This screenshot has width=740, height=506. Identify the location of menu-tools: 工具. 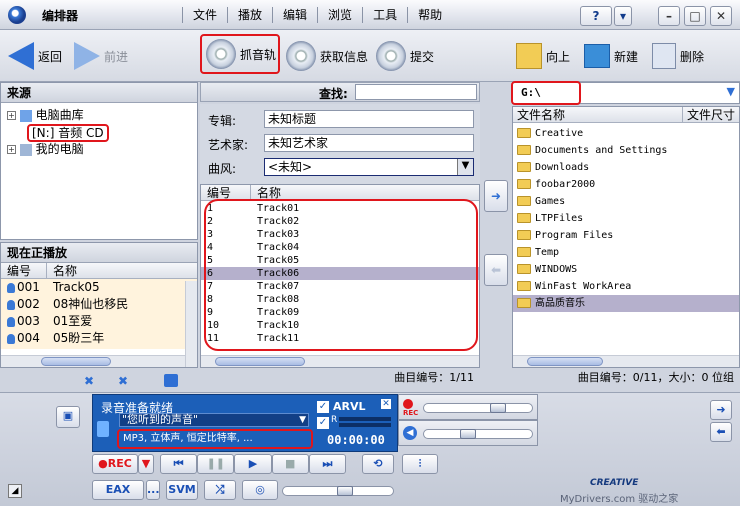
(384, 15).